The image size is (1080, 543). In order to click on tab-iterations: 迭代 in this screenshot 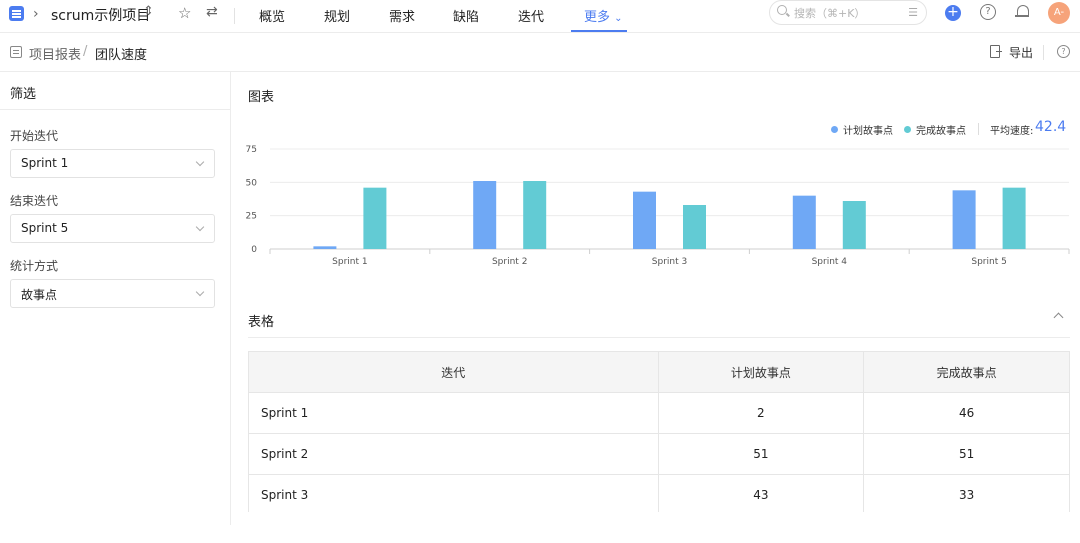, I will do `click(531, 15)`.